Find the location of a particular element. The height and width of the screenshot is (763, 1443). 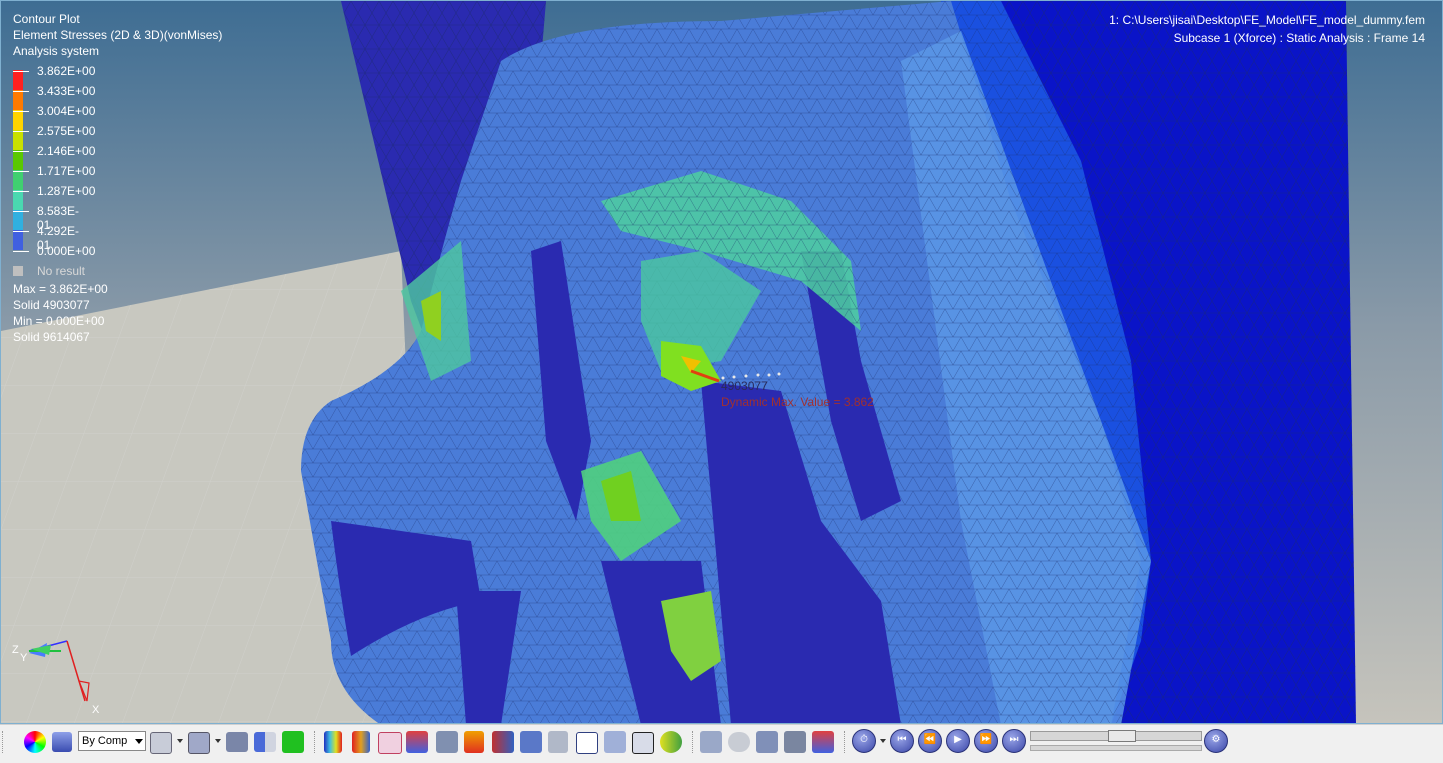

max-value: Max = 3.862E+00 is located at coordinates (60, 289).